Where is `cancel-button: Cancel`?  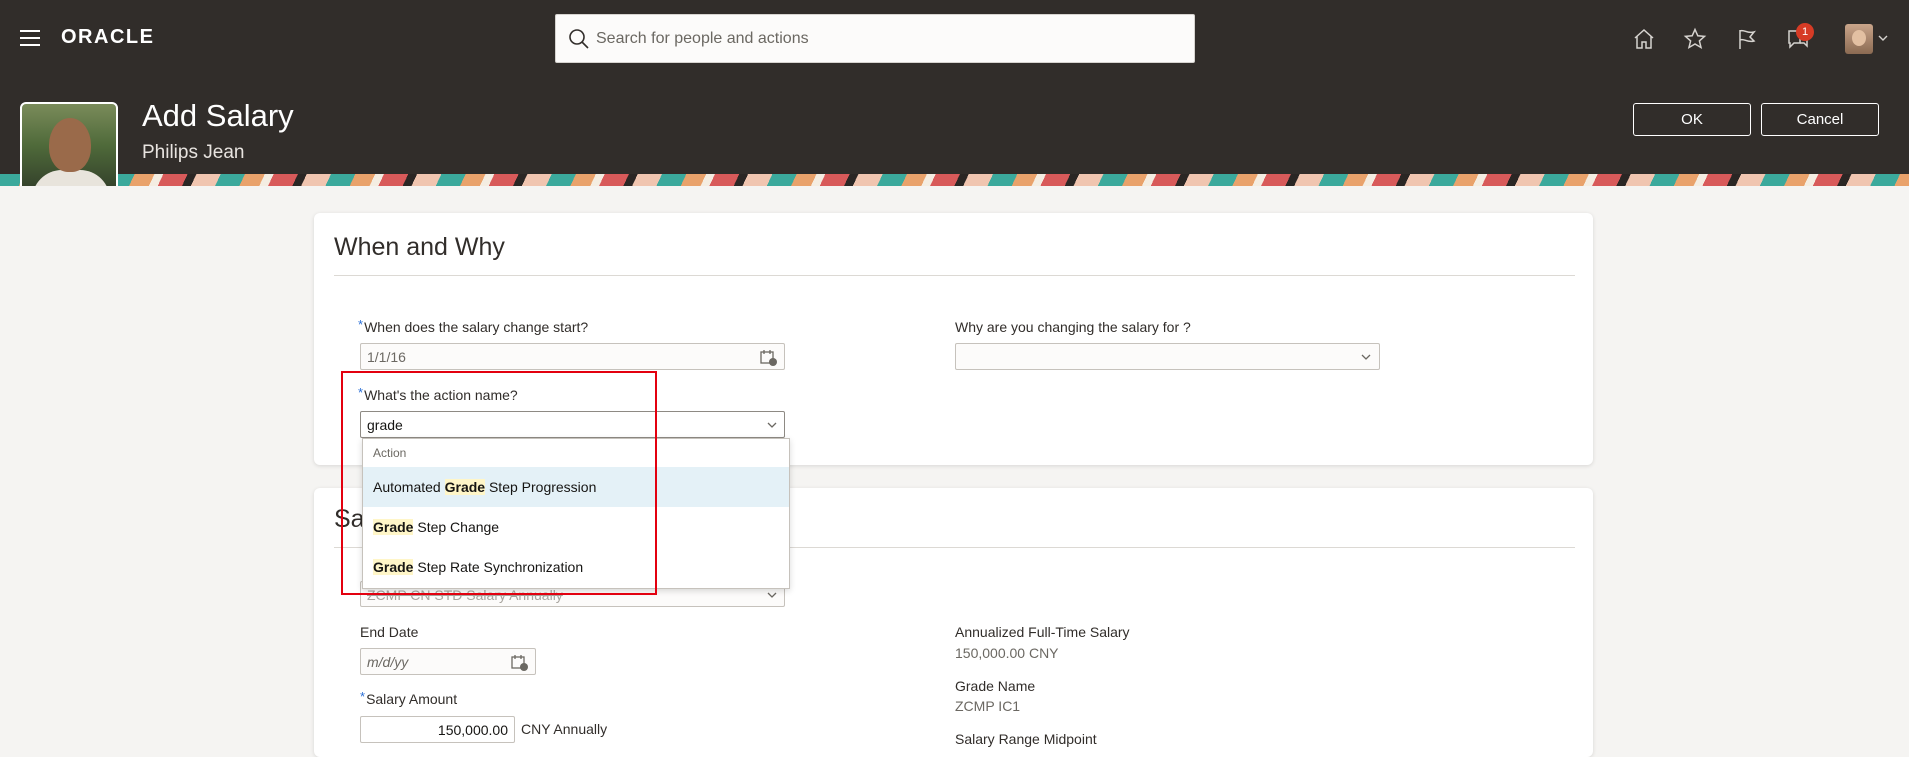
cancel-button: Cancel is located at coordinates (1820, 119).